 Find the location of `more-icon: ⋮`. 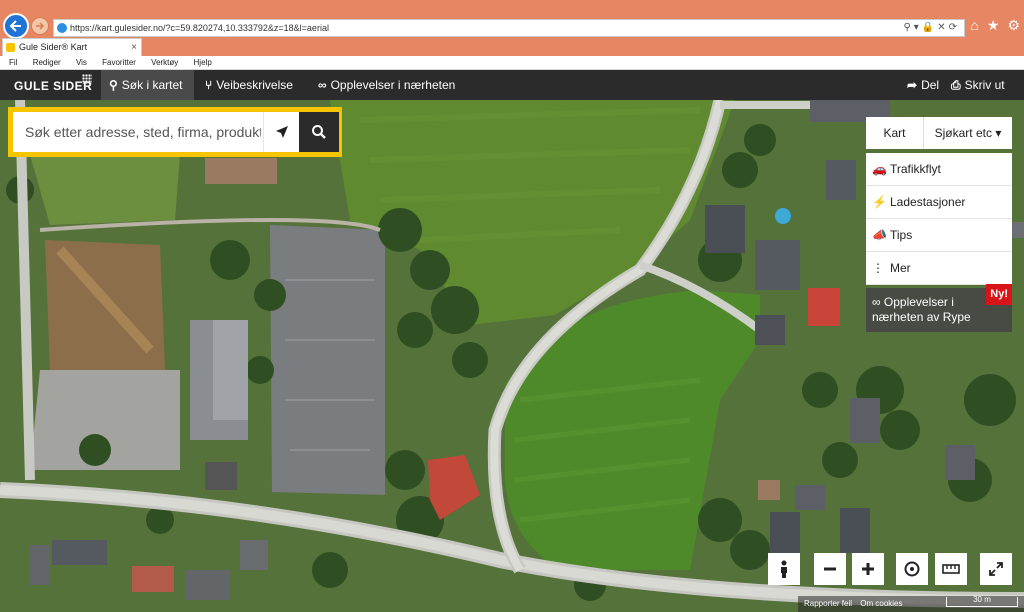

more-icon: ⋮ is located at coordinates (878, 268).